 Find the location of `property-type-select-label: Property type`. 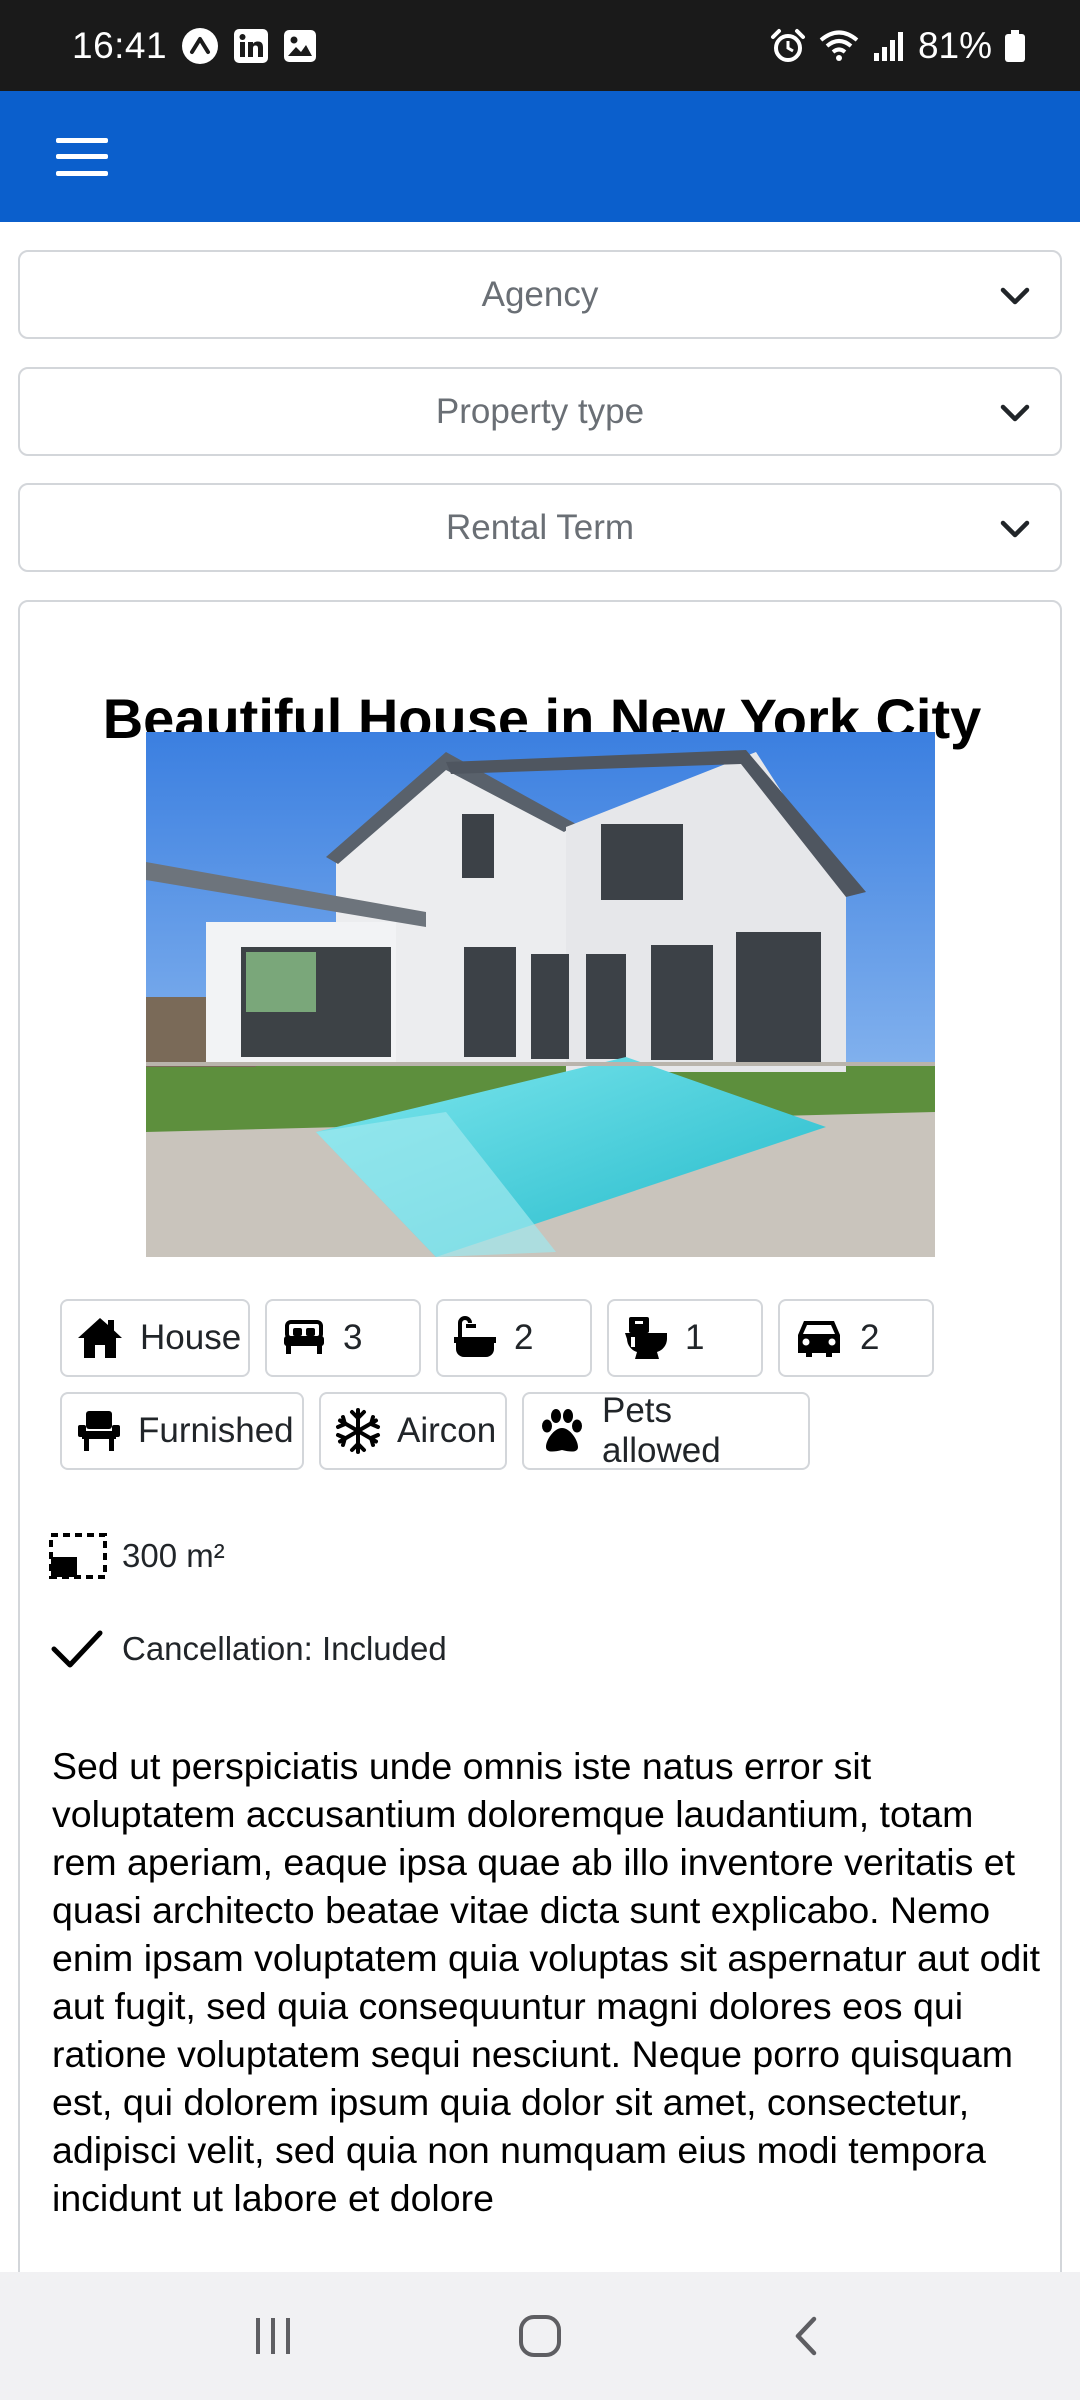

property-type-select-label: Property type is located at coordinates (540, 411).